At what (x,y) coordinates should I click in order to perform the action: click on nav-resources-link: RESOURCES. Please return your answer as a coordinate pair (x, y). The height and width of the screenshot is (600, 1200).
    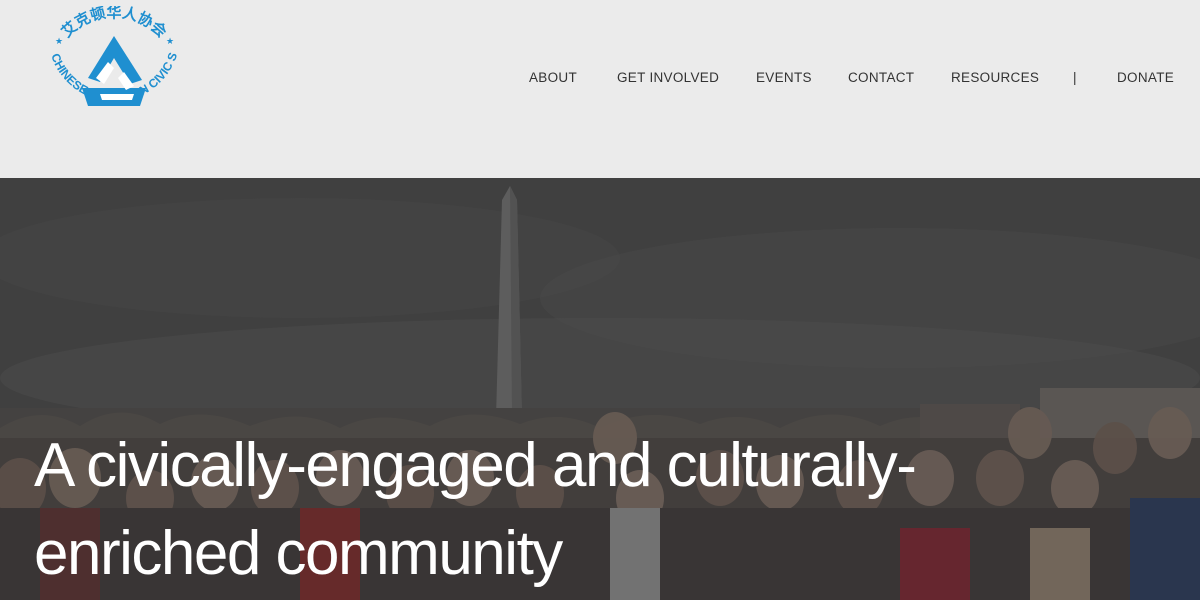
    Looking at the image, I should click on (995, 77).